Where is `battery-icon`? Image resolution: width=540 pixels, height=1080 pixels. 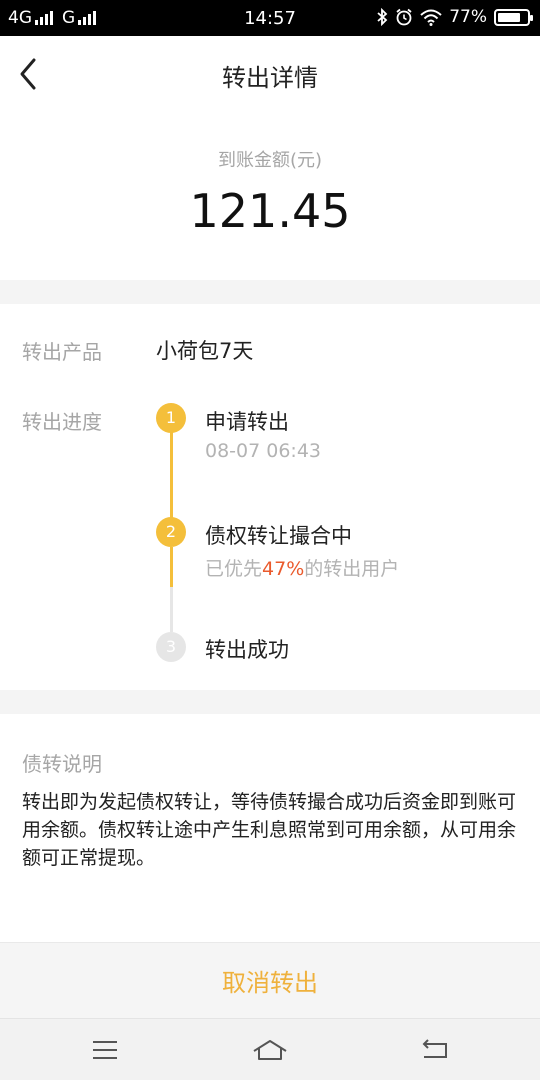
battery-icon is located at coordinates (513, 17).